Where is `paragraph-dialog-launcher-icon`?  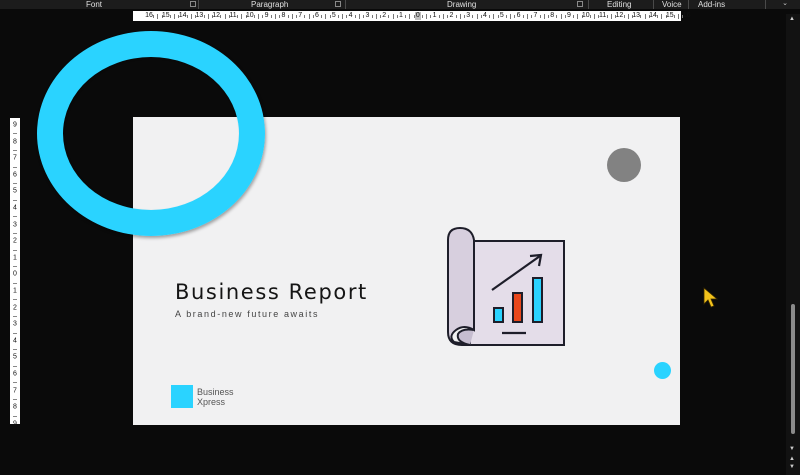
paragraph-dialog-launcher-icon is located at coordinates (338, 4).